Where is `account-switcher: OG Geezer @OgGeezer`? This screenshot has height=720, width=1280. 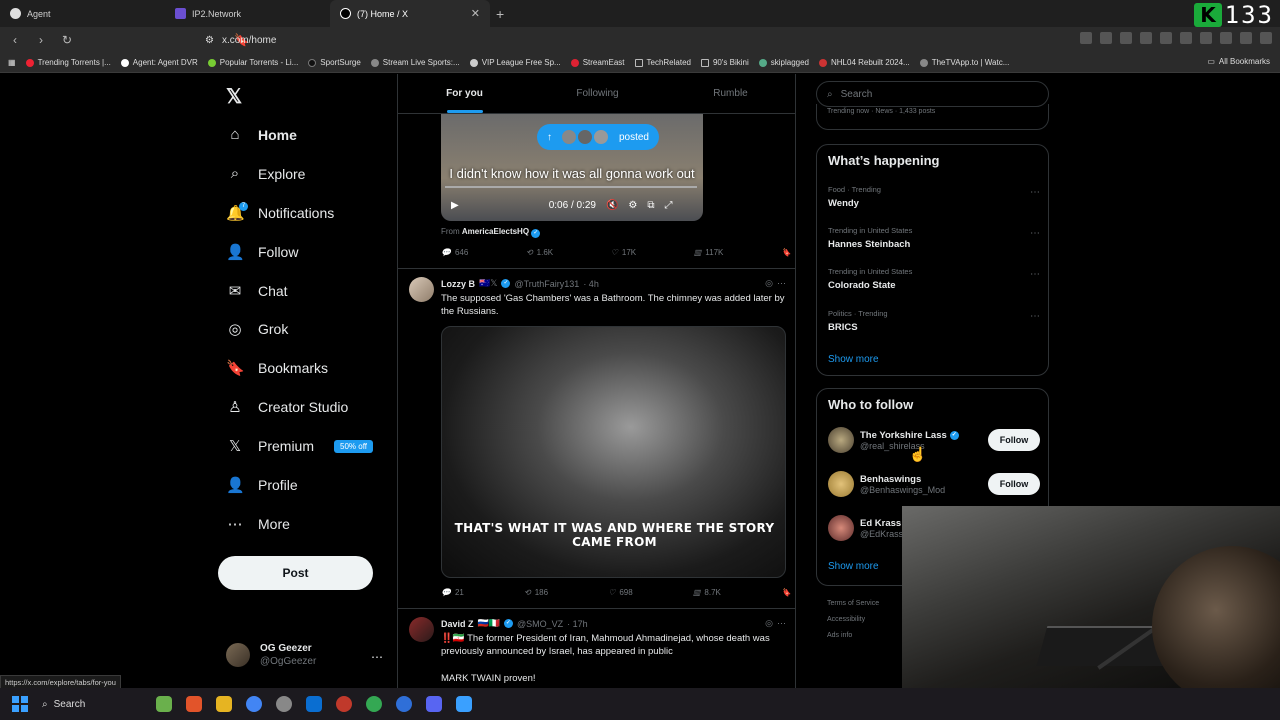 account-switcher: OG Geezer @OgGeezer is located at coordinates (271, 655).